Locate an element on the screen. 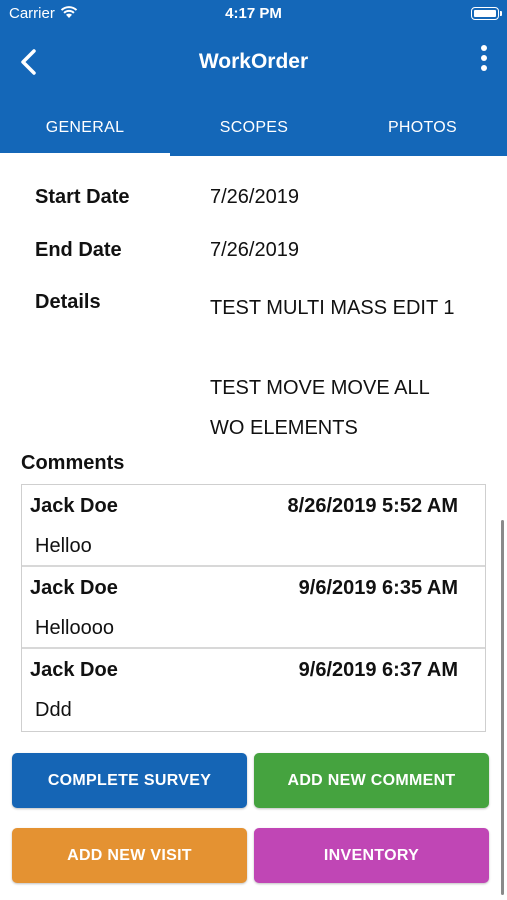 The image size is (507, 900). nav-bar: WorkOrder is located at coordinates (253, 63).